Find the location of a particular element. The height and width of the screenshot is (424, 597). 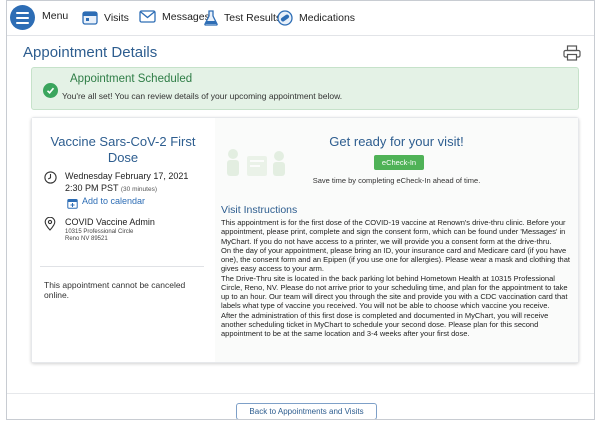

nav-menu: Menu is located at coordinates (55, 16).